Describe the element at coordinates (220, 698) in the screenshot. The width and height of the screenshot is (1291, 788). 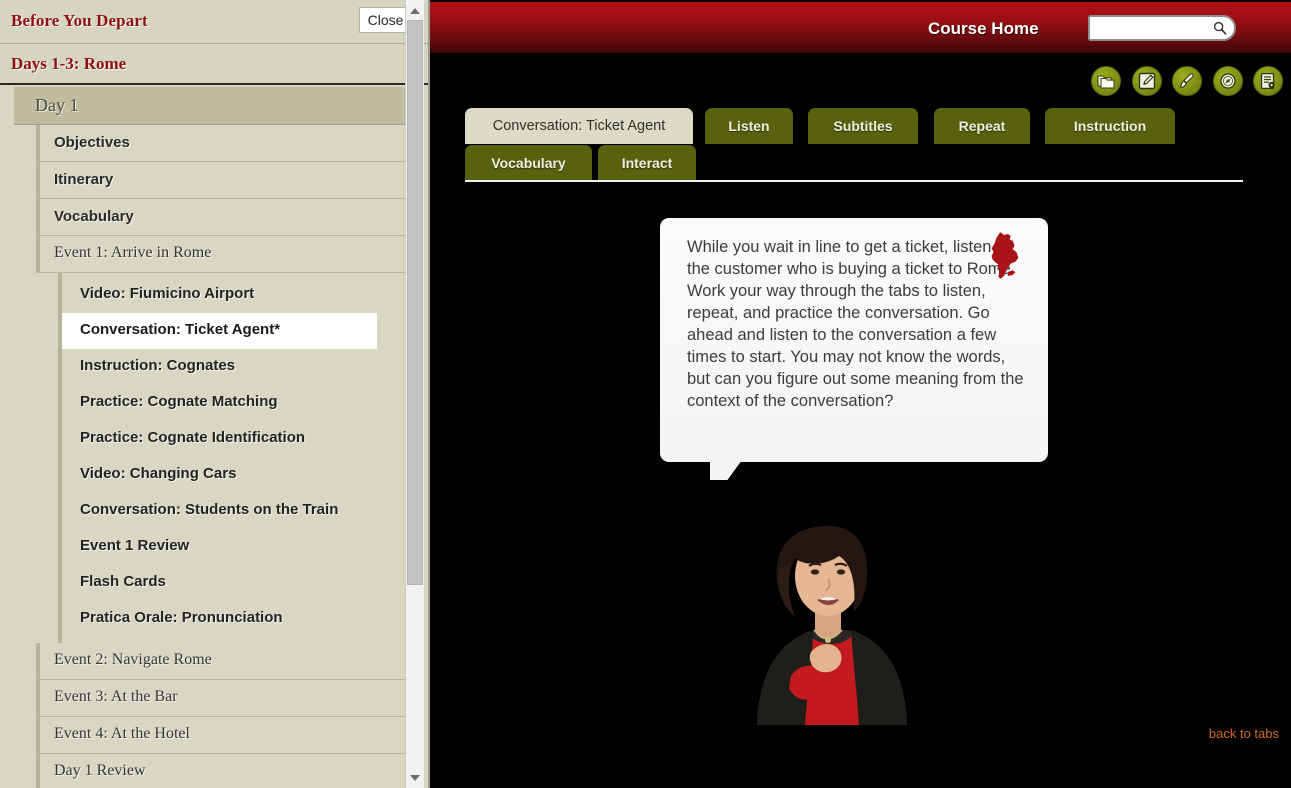
I see `sidebar-item-event-3: Event 3: At the Bar` at that location.